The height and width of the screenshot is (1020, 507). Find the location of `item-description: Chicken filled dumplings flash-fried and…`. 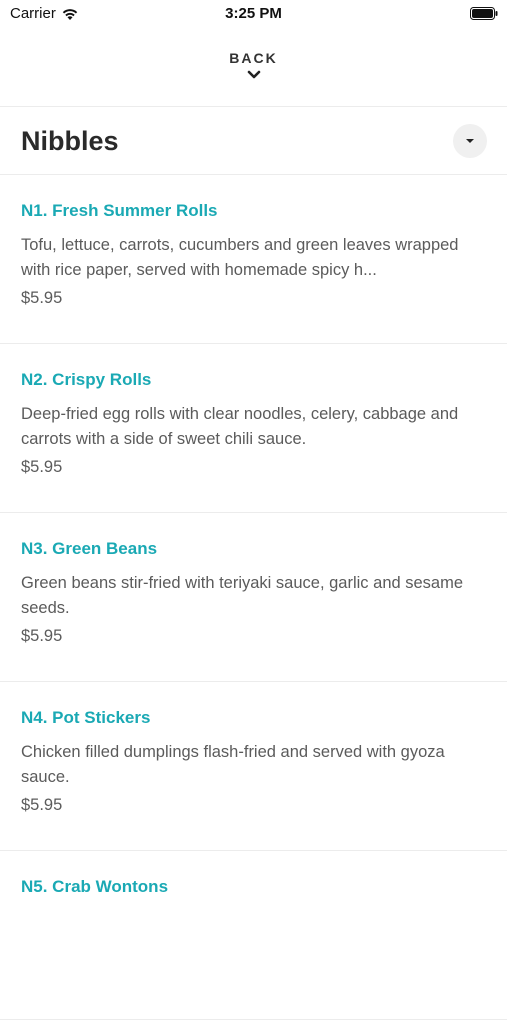

item-description: Chicken filled dumplings flash-fried and… is located at coordinates (233, 764).